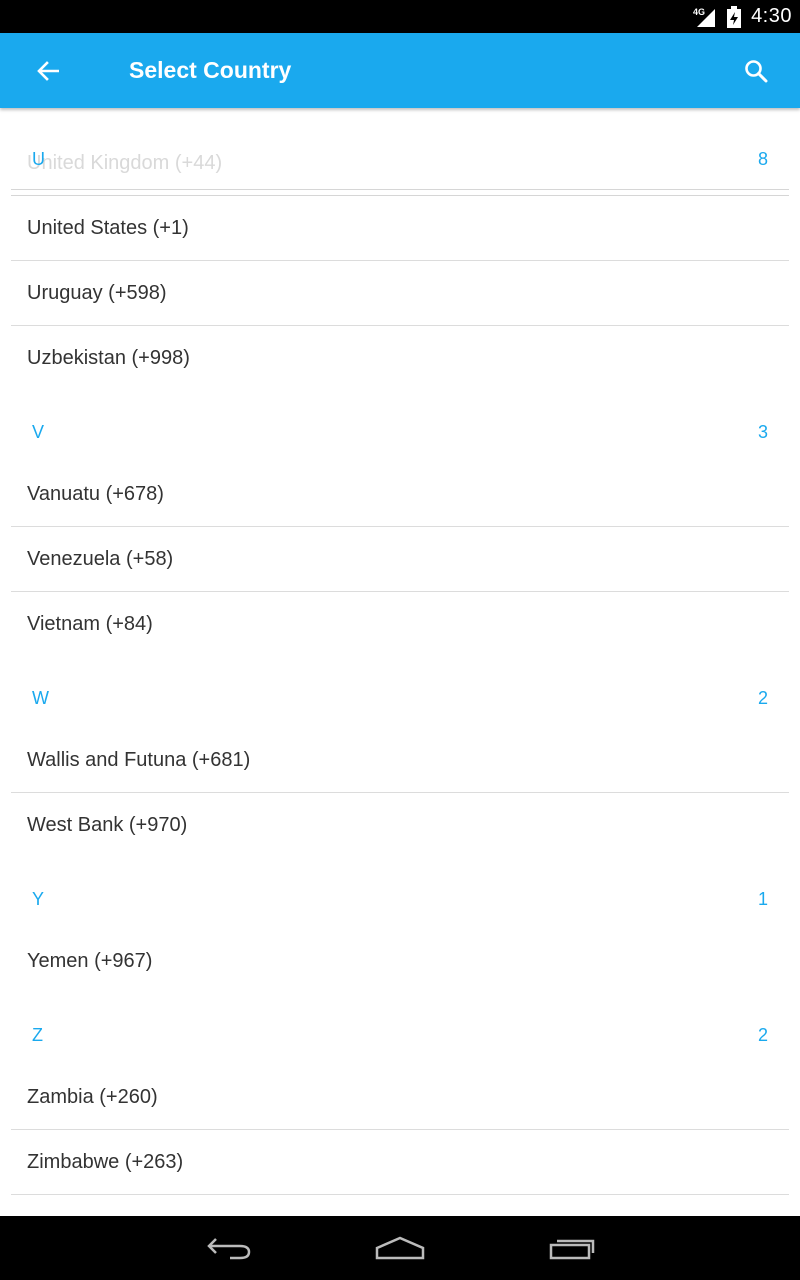  Describe the element at coordinates (92, 1097) in the screenshot. I see `country-name: Zambia (+260)` at that location.